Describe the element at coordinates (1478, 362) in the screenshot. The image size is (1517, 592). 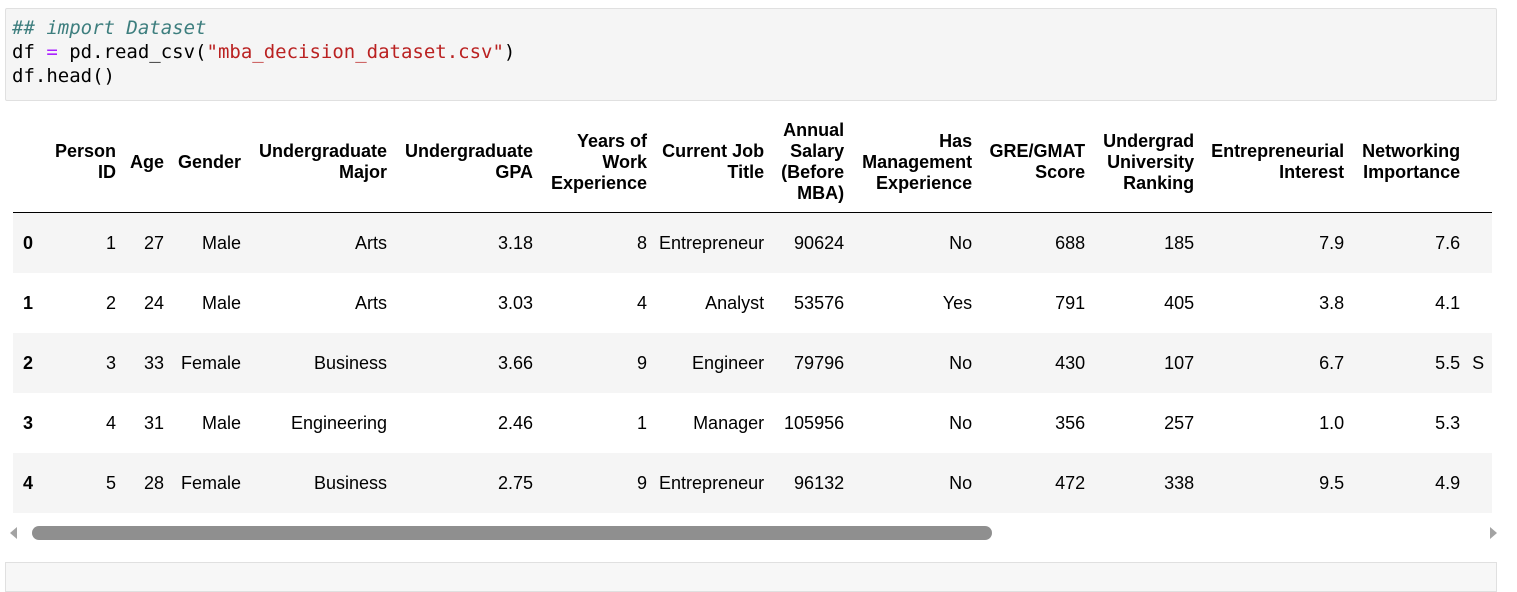
I see `table-cell-clipped: S` at that location.